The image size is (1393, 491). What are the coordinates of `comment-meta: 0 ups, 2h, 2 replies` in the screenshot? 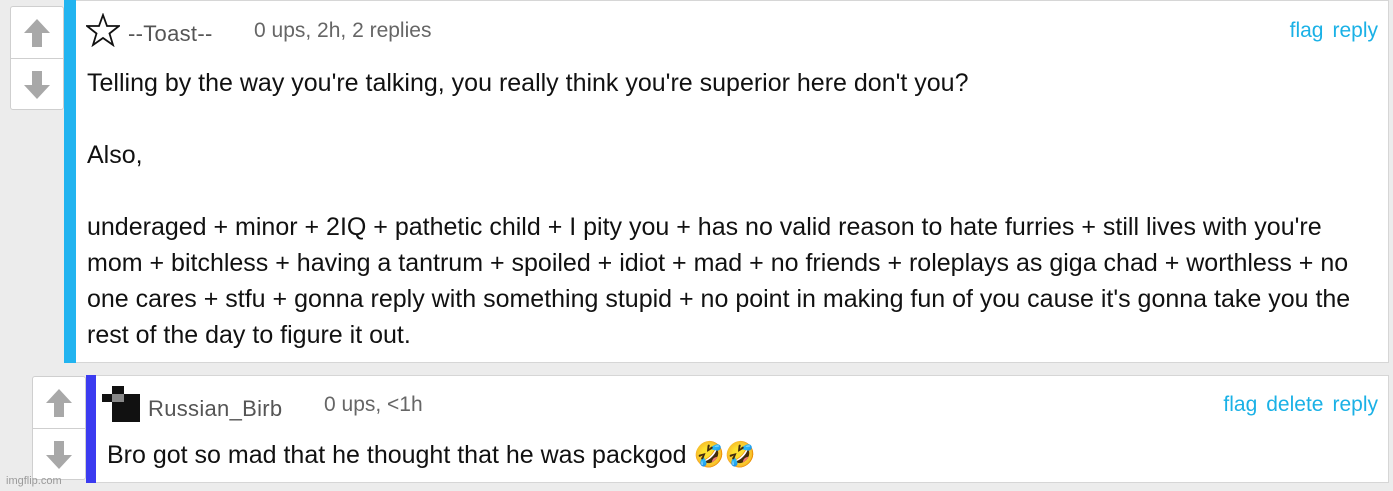 It's located at (343, 30).